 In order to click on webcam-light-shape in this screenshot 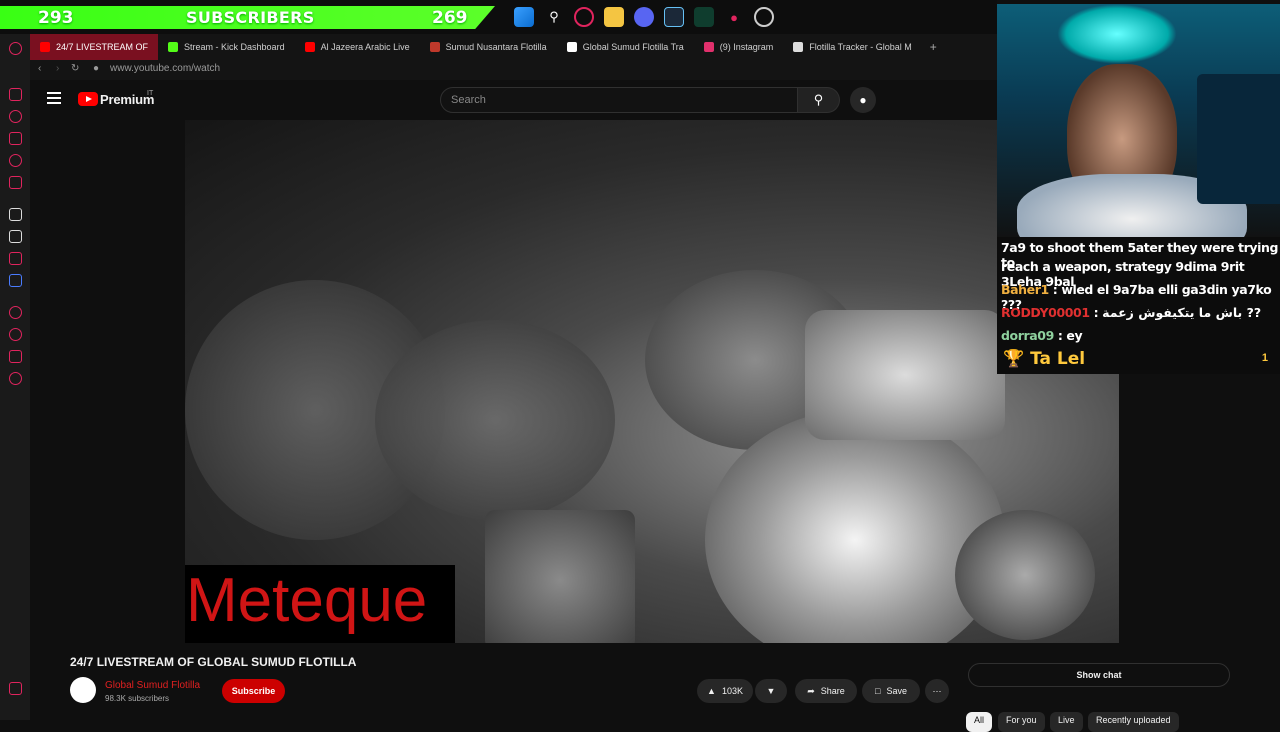, I will do `click(1117, 34)`.